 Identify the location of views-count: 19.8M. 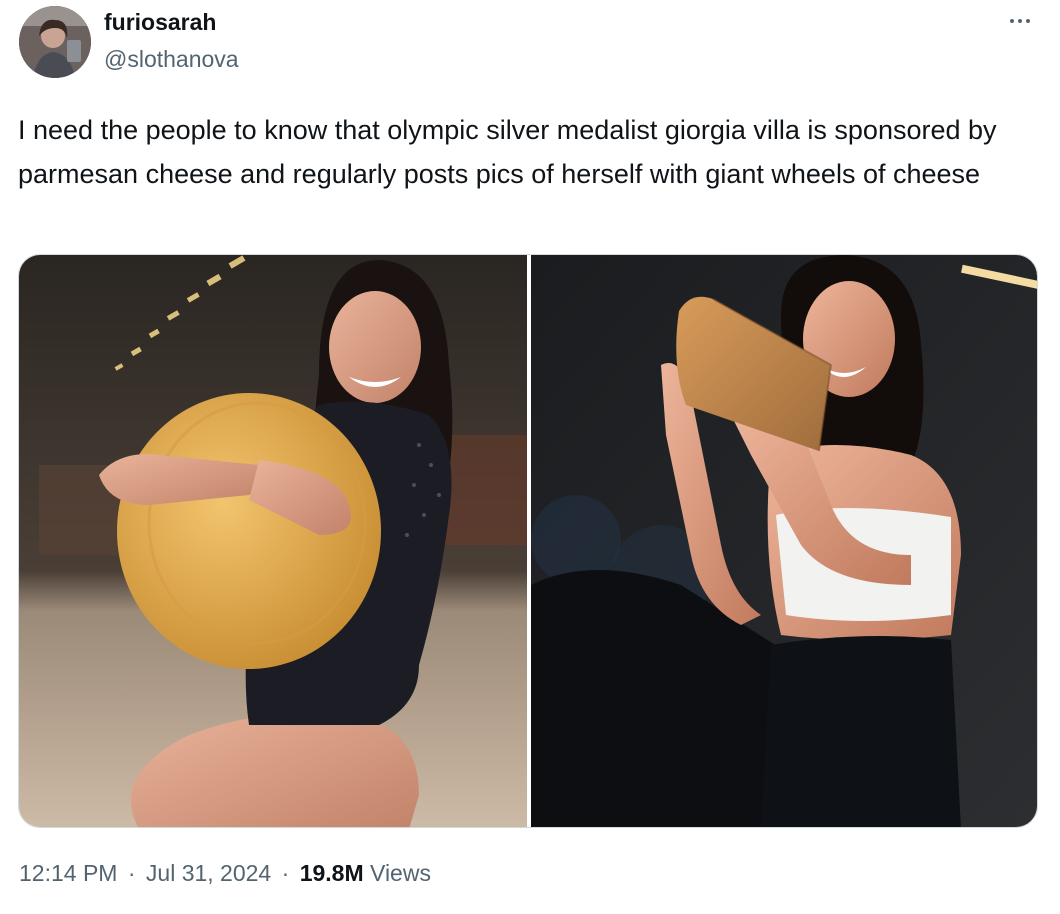
(331, 873).